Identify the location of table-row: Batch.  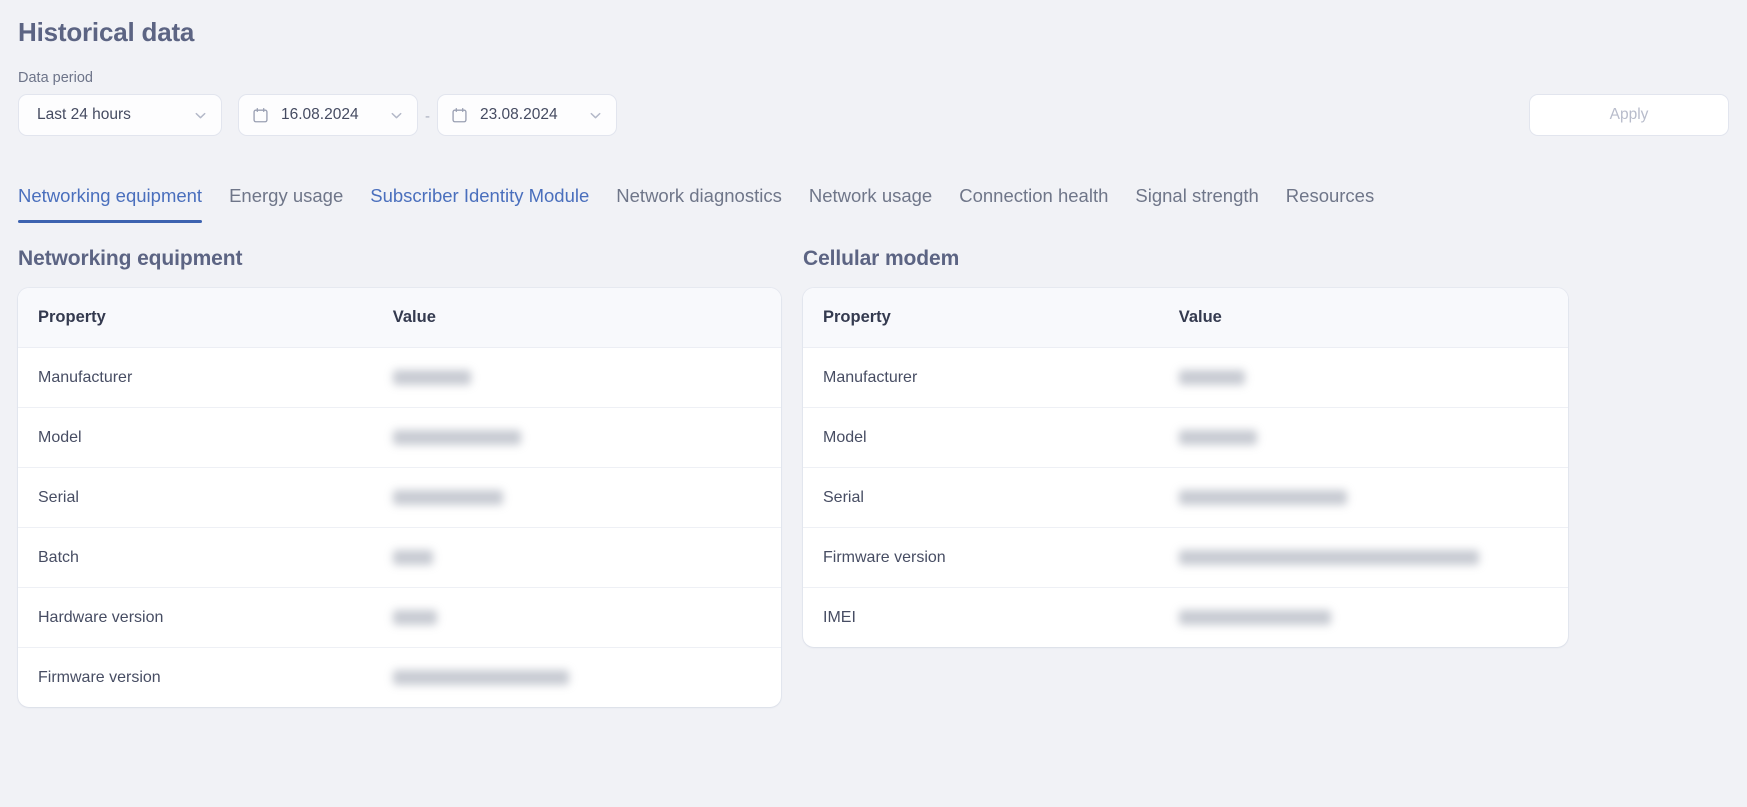
(399, 557).